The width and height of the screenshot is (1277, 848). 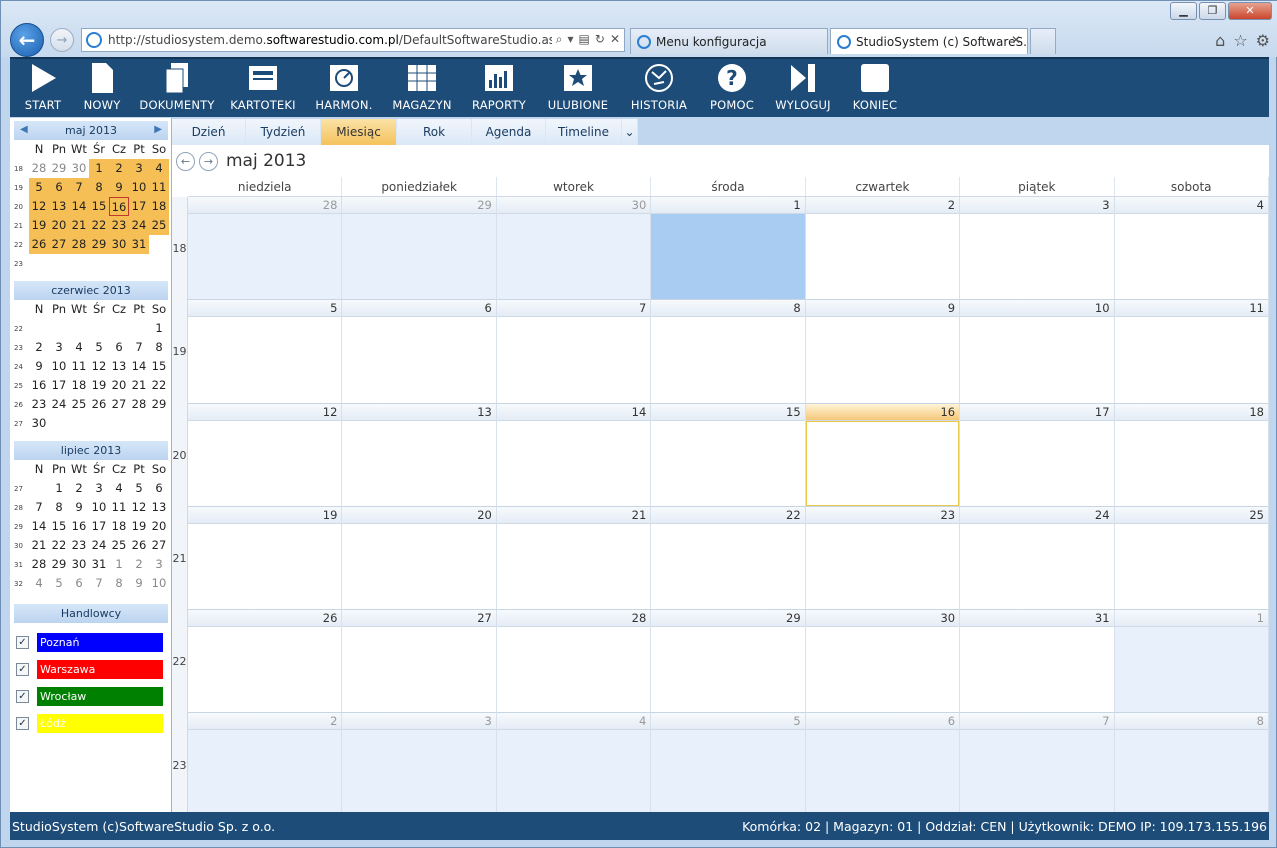 What do you see at coordinates (574, 558) in the screenshot?
I see `calendar-day-cell: 21` at bounding box center [574, 558].